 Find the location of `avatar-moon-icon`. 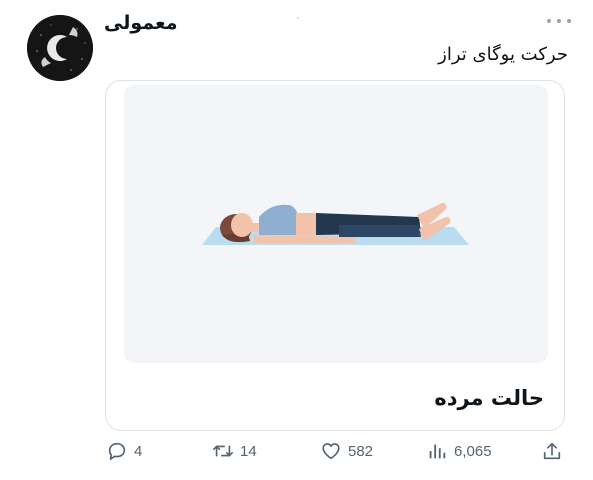

avatar-moon-icon is located at coordinates (60, 48).